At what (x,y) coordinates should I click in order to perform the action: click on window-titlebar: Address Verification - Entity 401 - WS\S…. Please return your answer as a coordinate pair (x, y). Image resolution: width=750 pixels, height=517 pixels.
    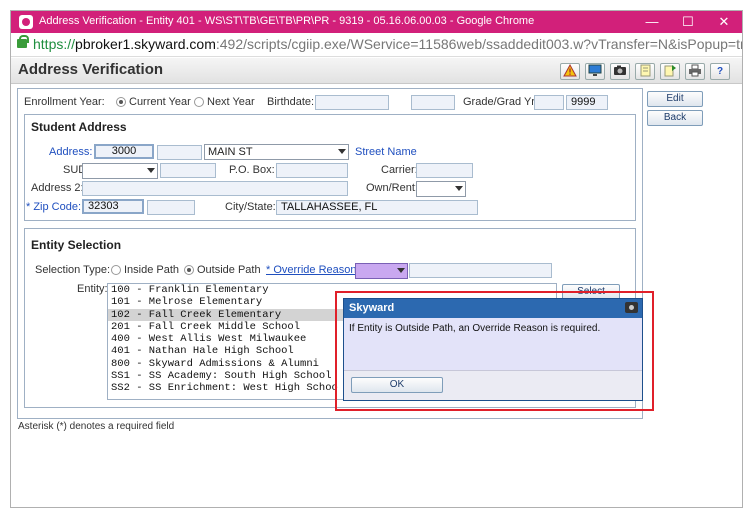
    Looking at the image, I should click on (376, 22).